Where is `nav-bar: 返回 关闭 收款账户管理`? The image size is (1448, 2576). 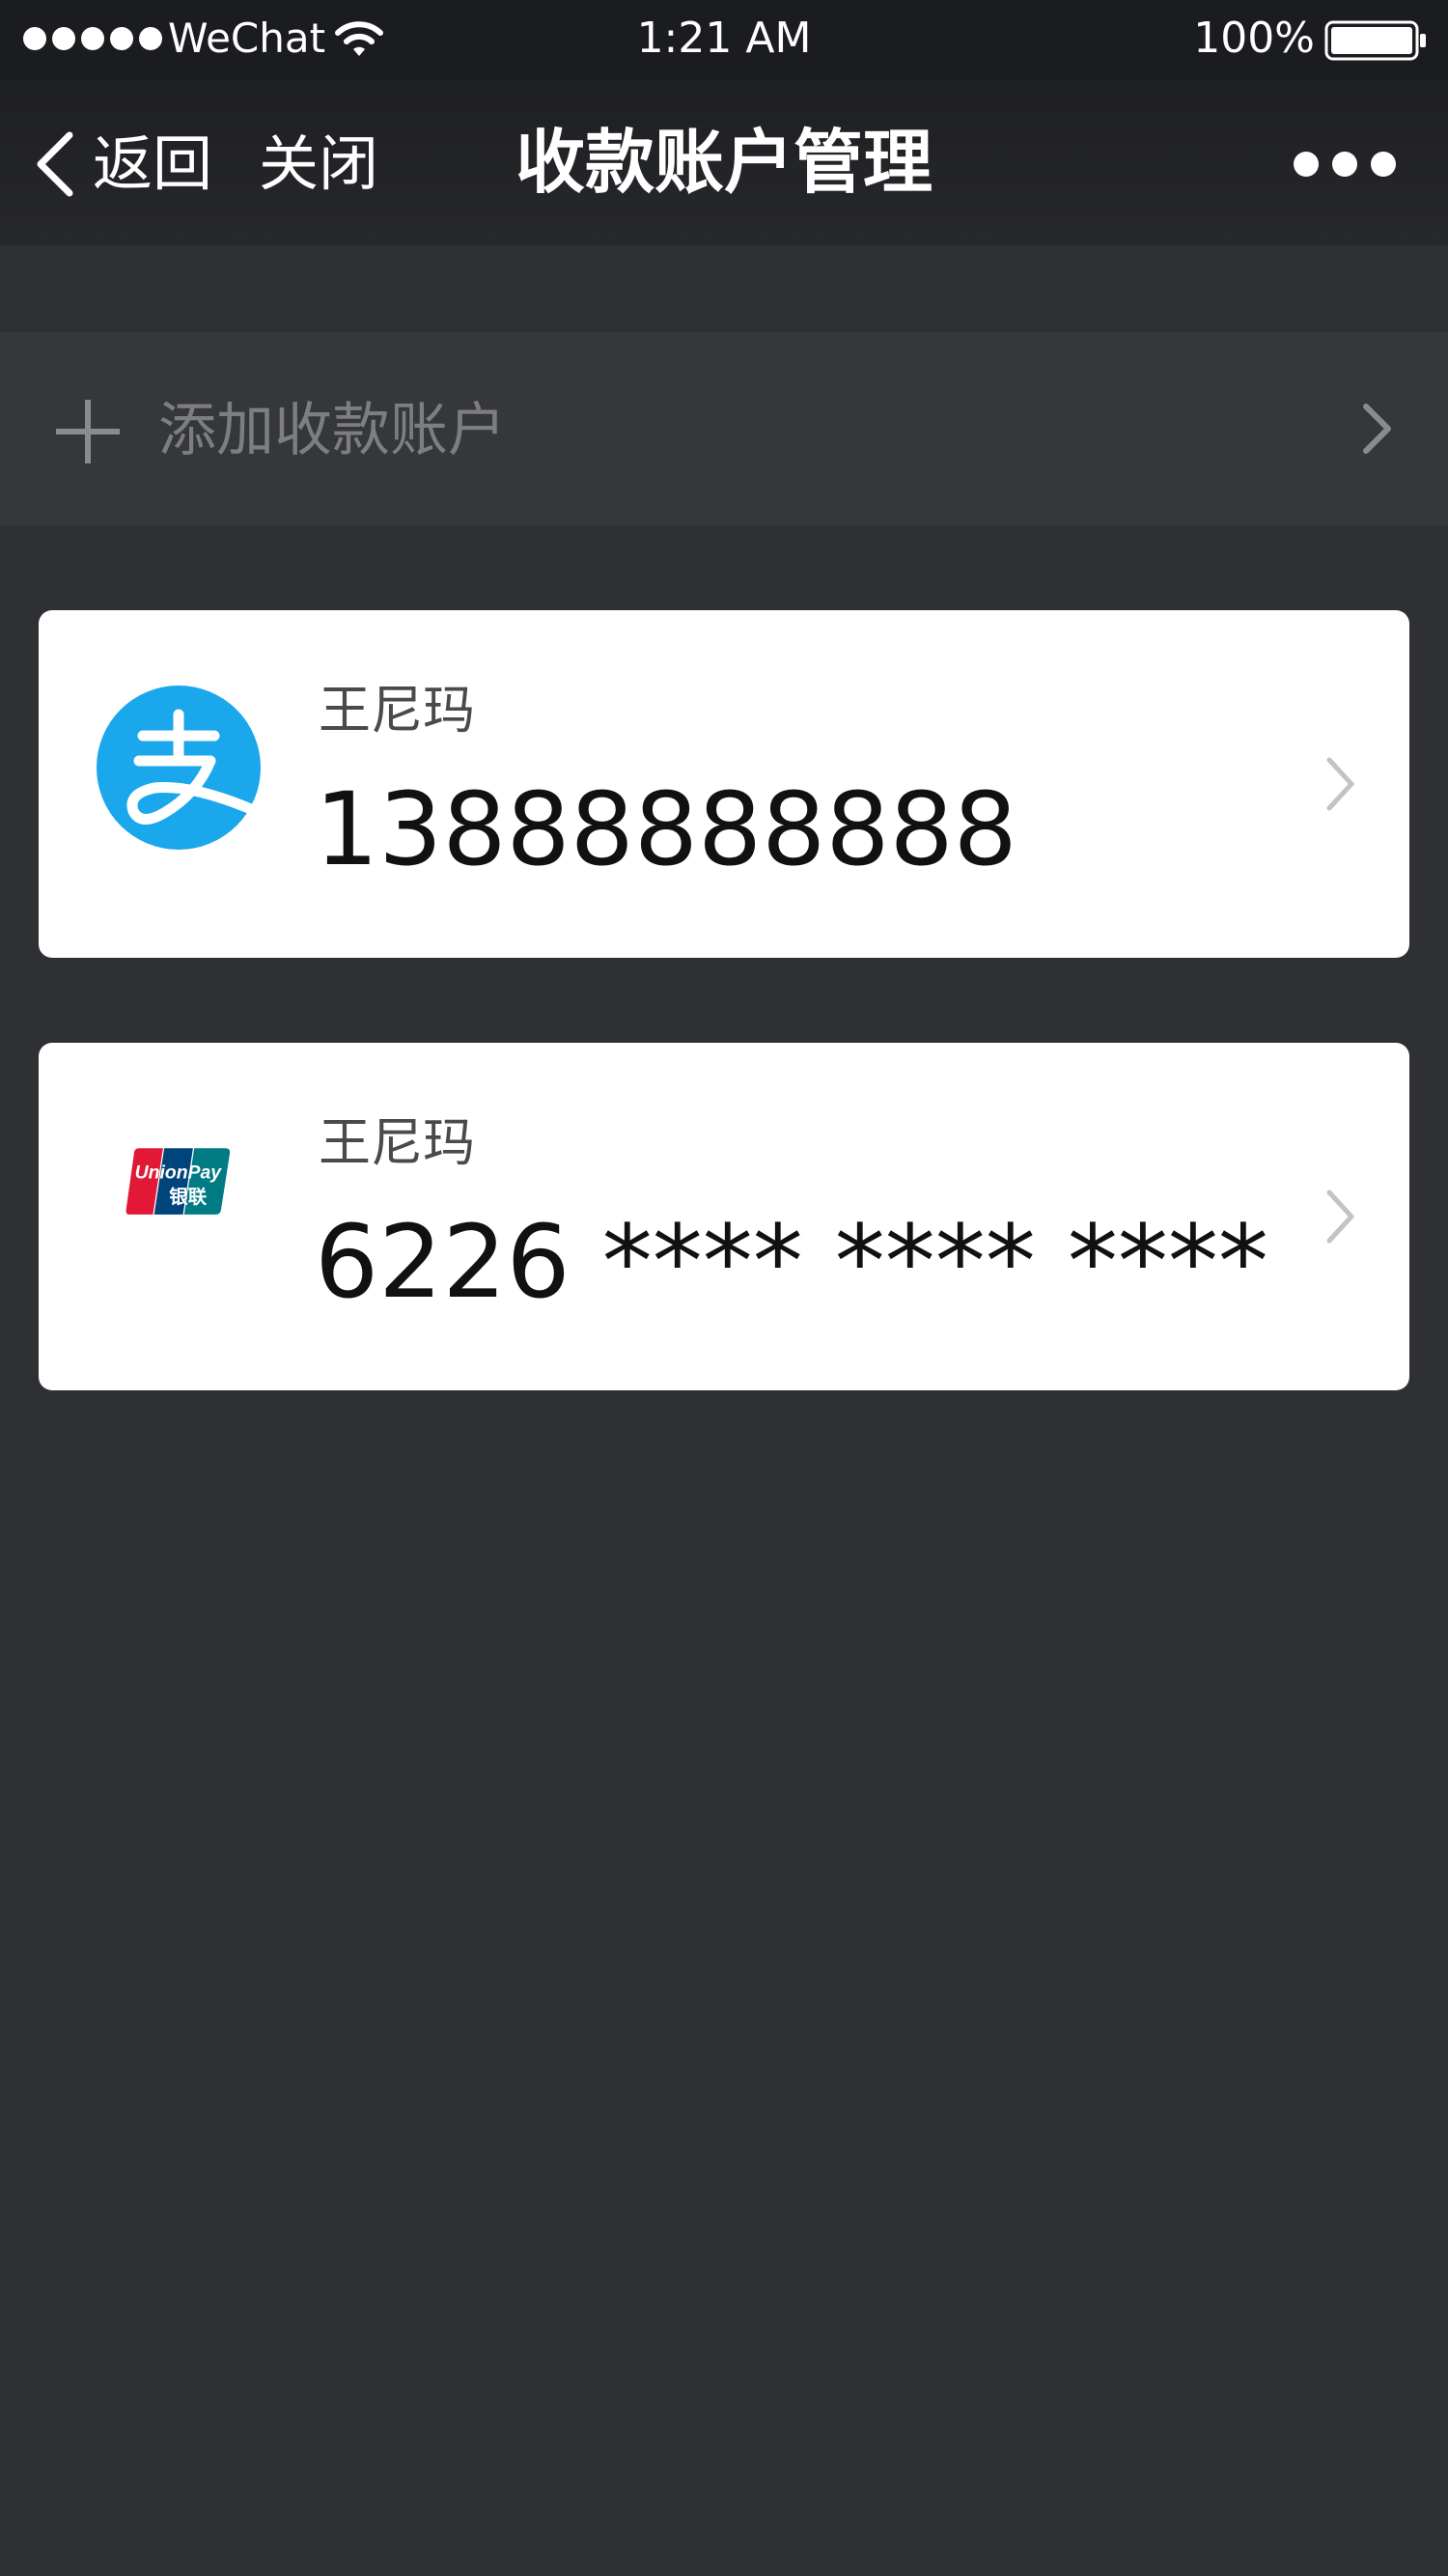 nav-bar: 返回 关闭 收款账户管理 is located at coordinates (724, 162).